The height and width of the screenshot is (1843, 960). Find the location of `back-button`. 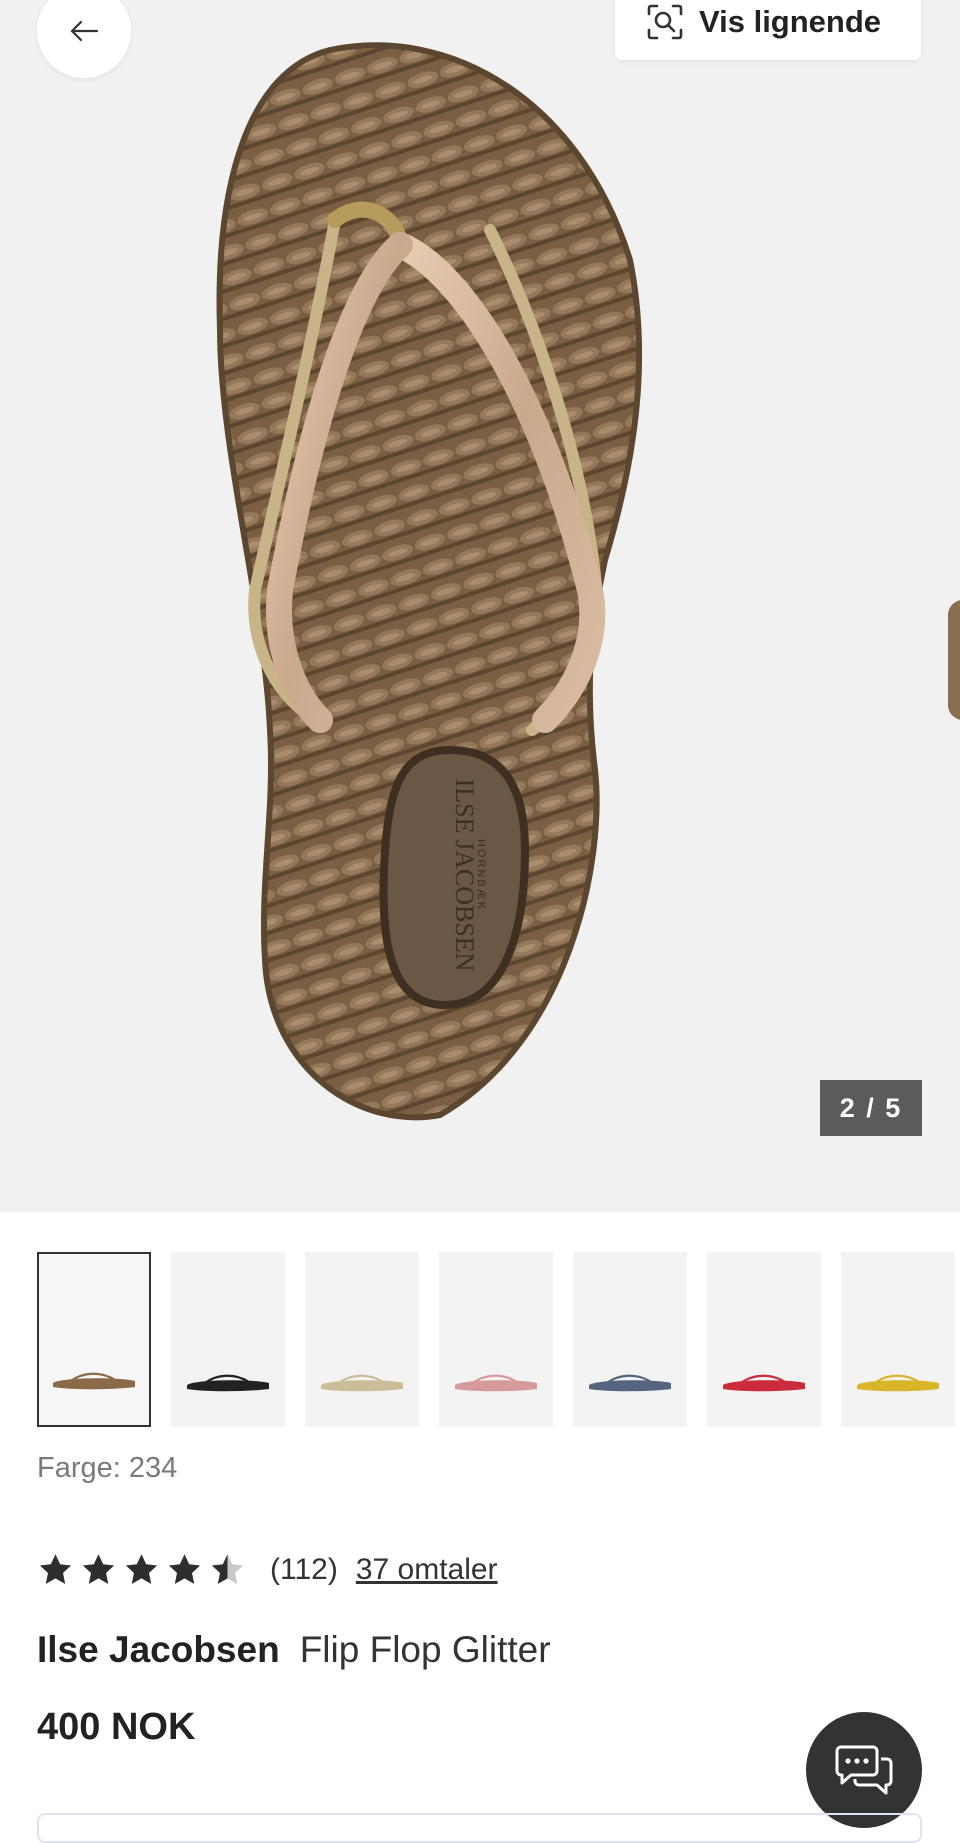

back-button is located at coordinates (84, 39).